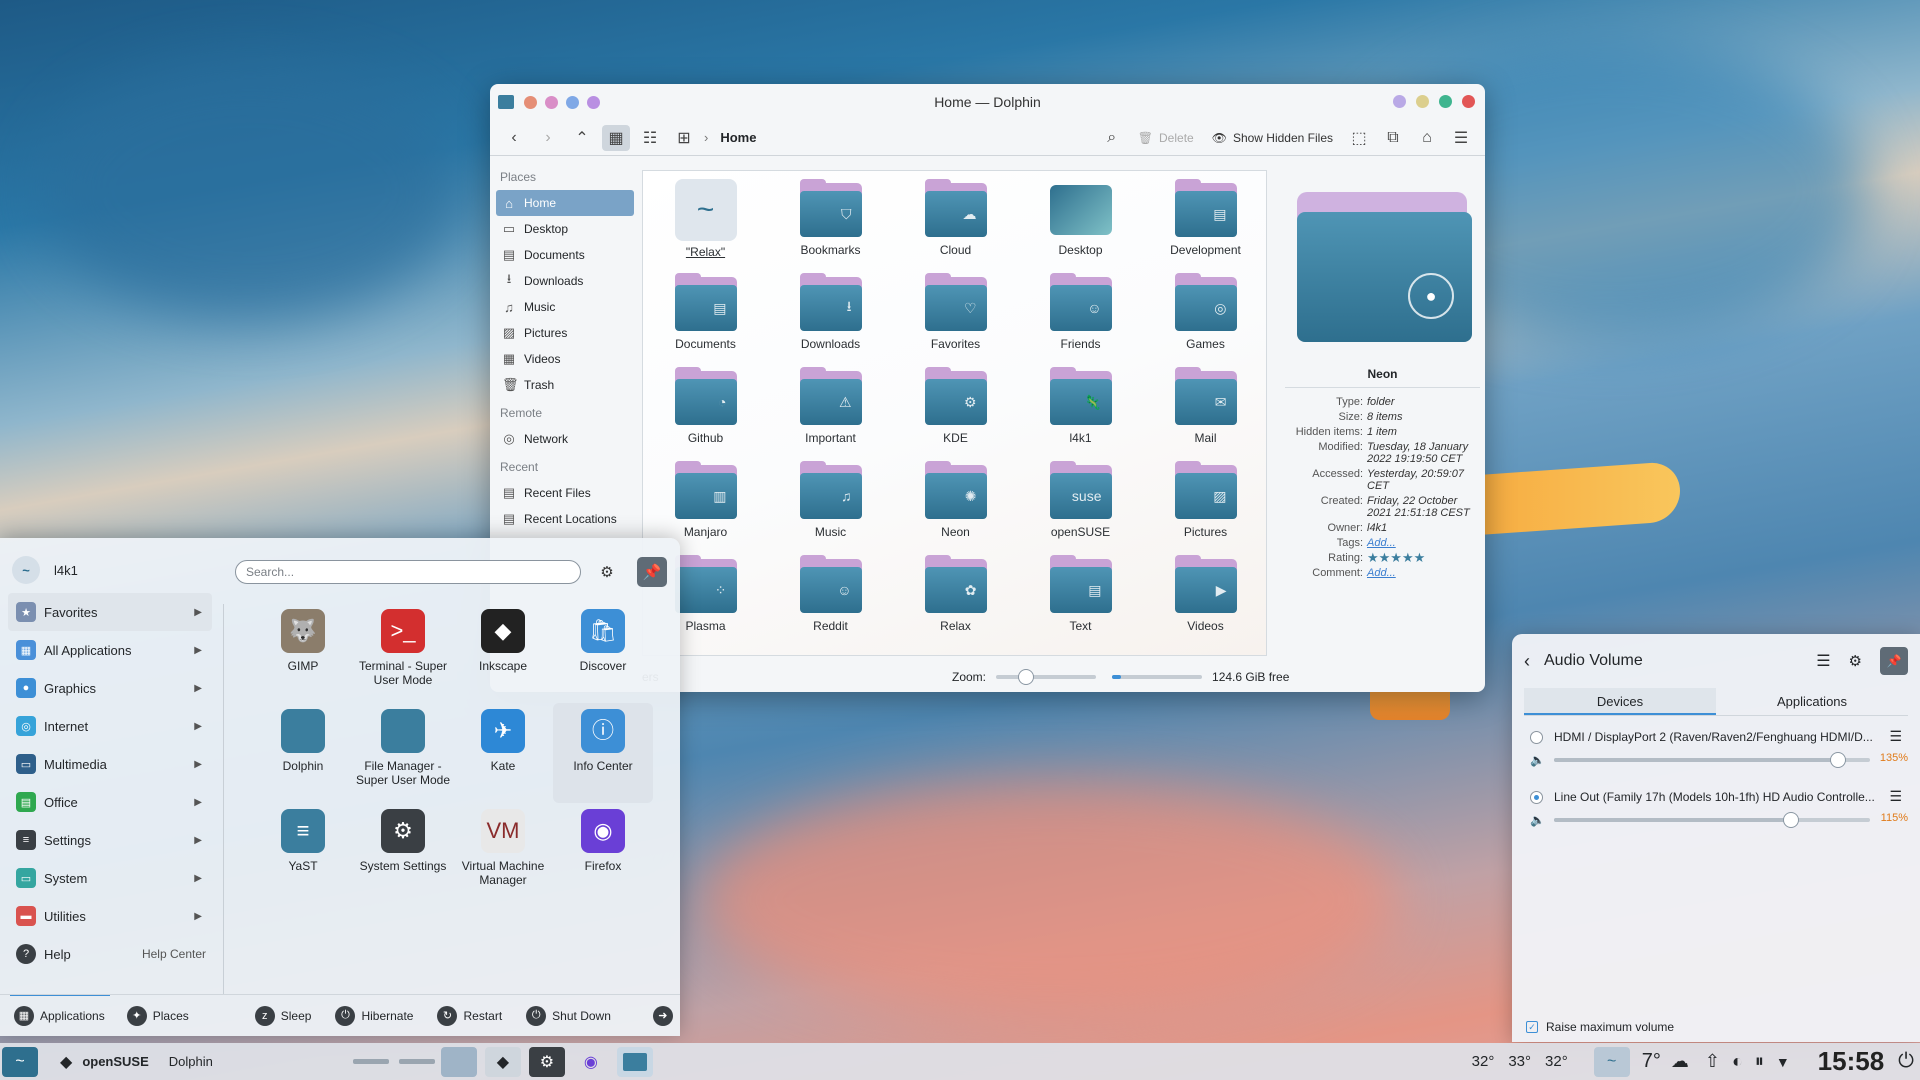  I want to click on app-file-manager-super-user-mode: File Manager - Super User Mode, so click(403, 753).